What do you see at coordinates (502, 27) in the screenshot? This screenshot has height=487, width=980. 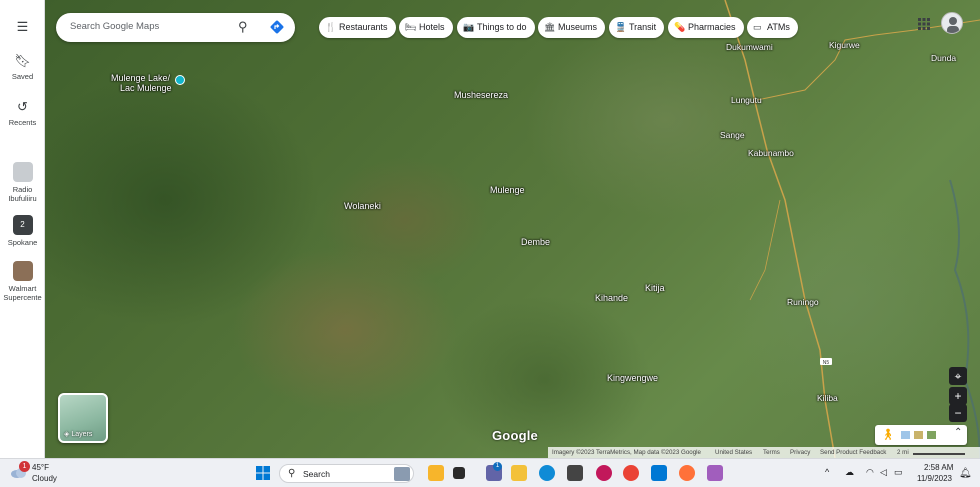 I see `chip-label: Things to do` at bounding box center [502, 27].